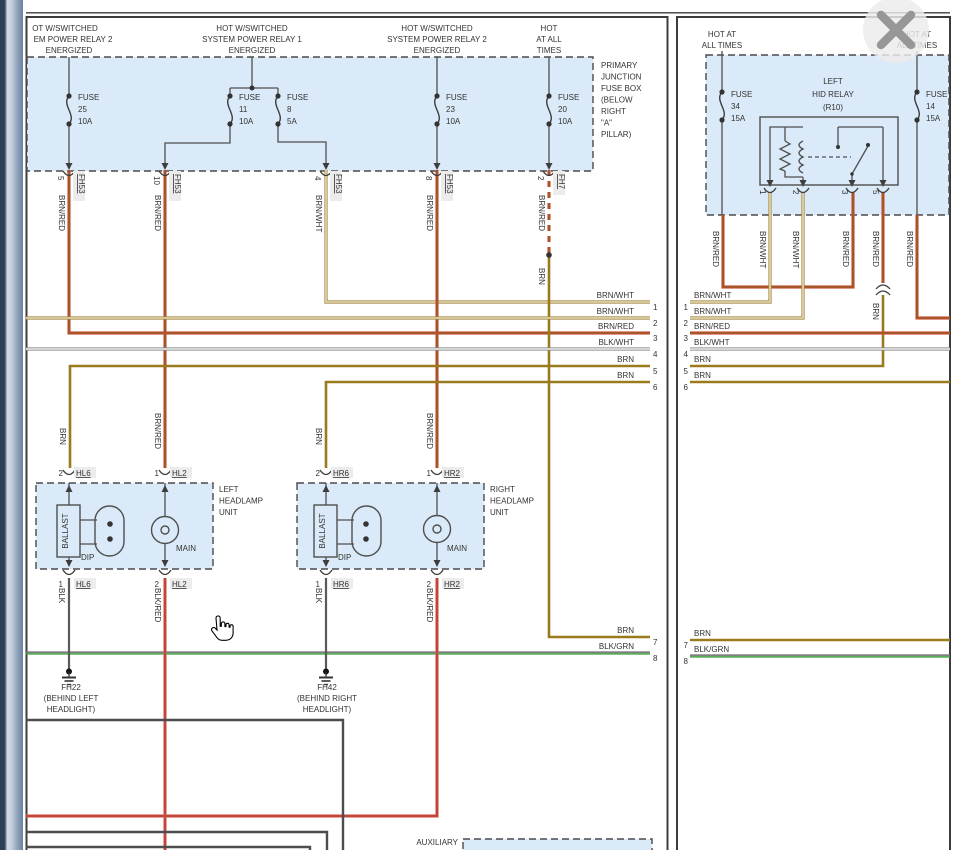 The width and height of the screenshot is (956, 850). I want to click on ln-1: 1, so click(655, 307).